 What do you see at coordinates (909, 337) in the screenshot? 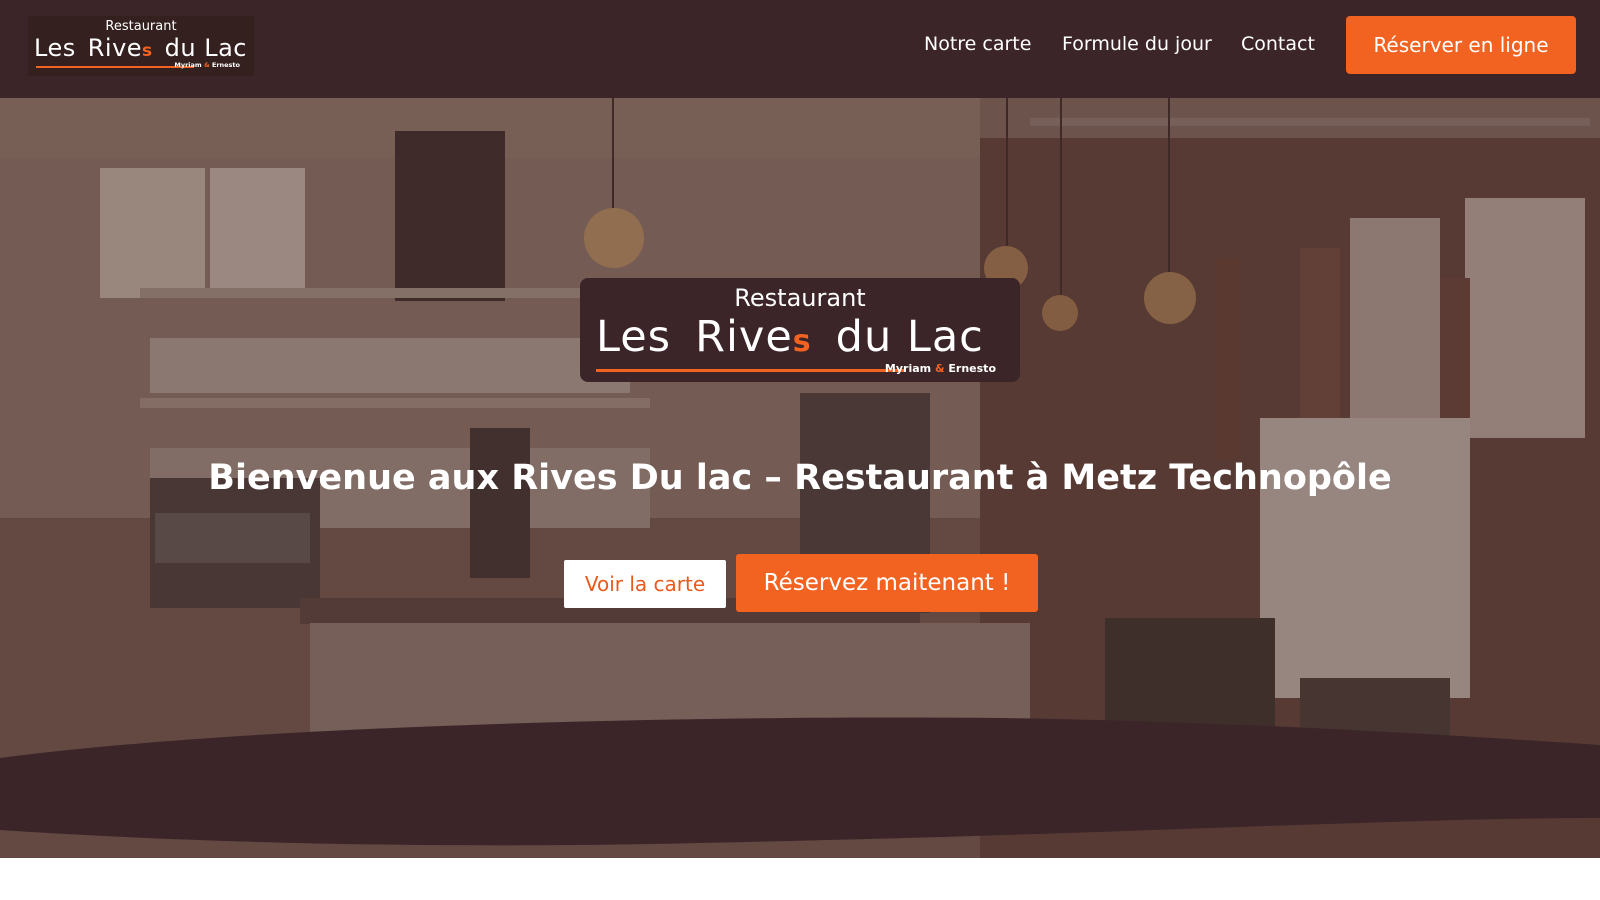
I see `hero-logo-word-dulac: du Lac` at bounding box center [909, 337].